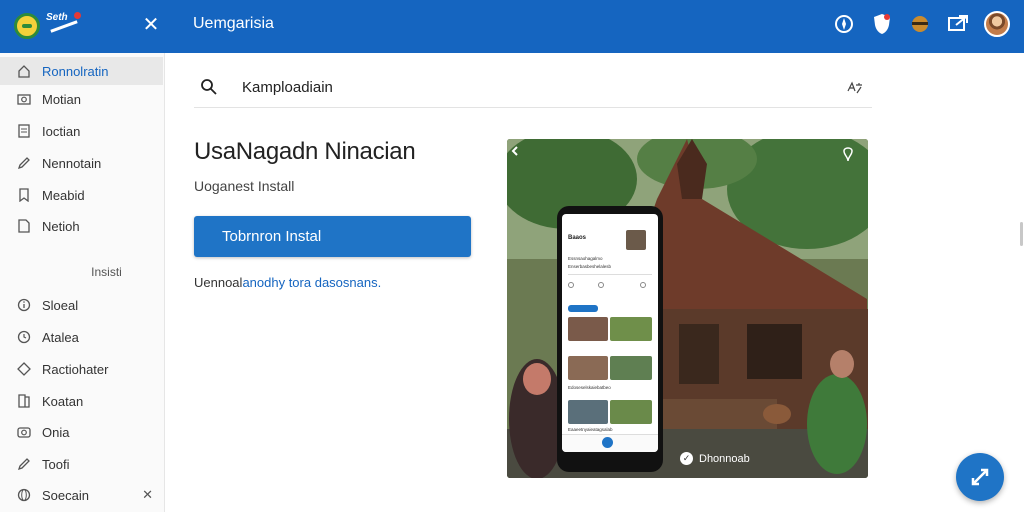 This screenshot has width=1024, height=512. I want to click on sidebar-item-label: Onia, so click(56, 432).